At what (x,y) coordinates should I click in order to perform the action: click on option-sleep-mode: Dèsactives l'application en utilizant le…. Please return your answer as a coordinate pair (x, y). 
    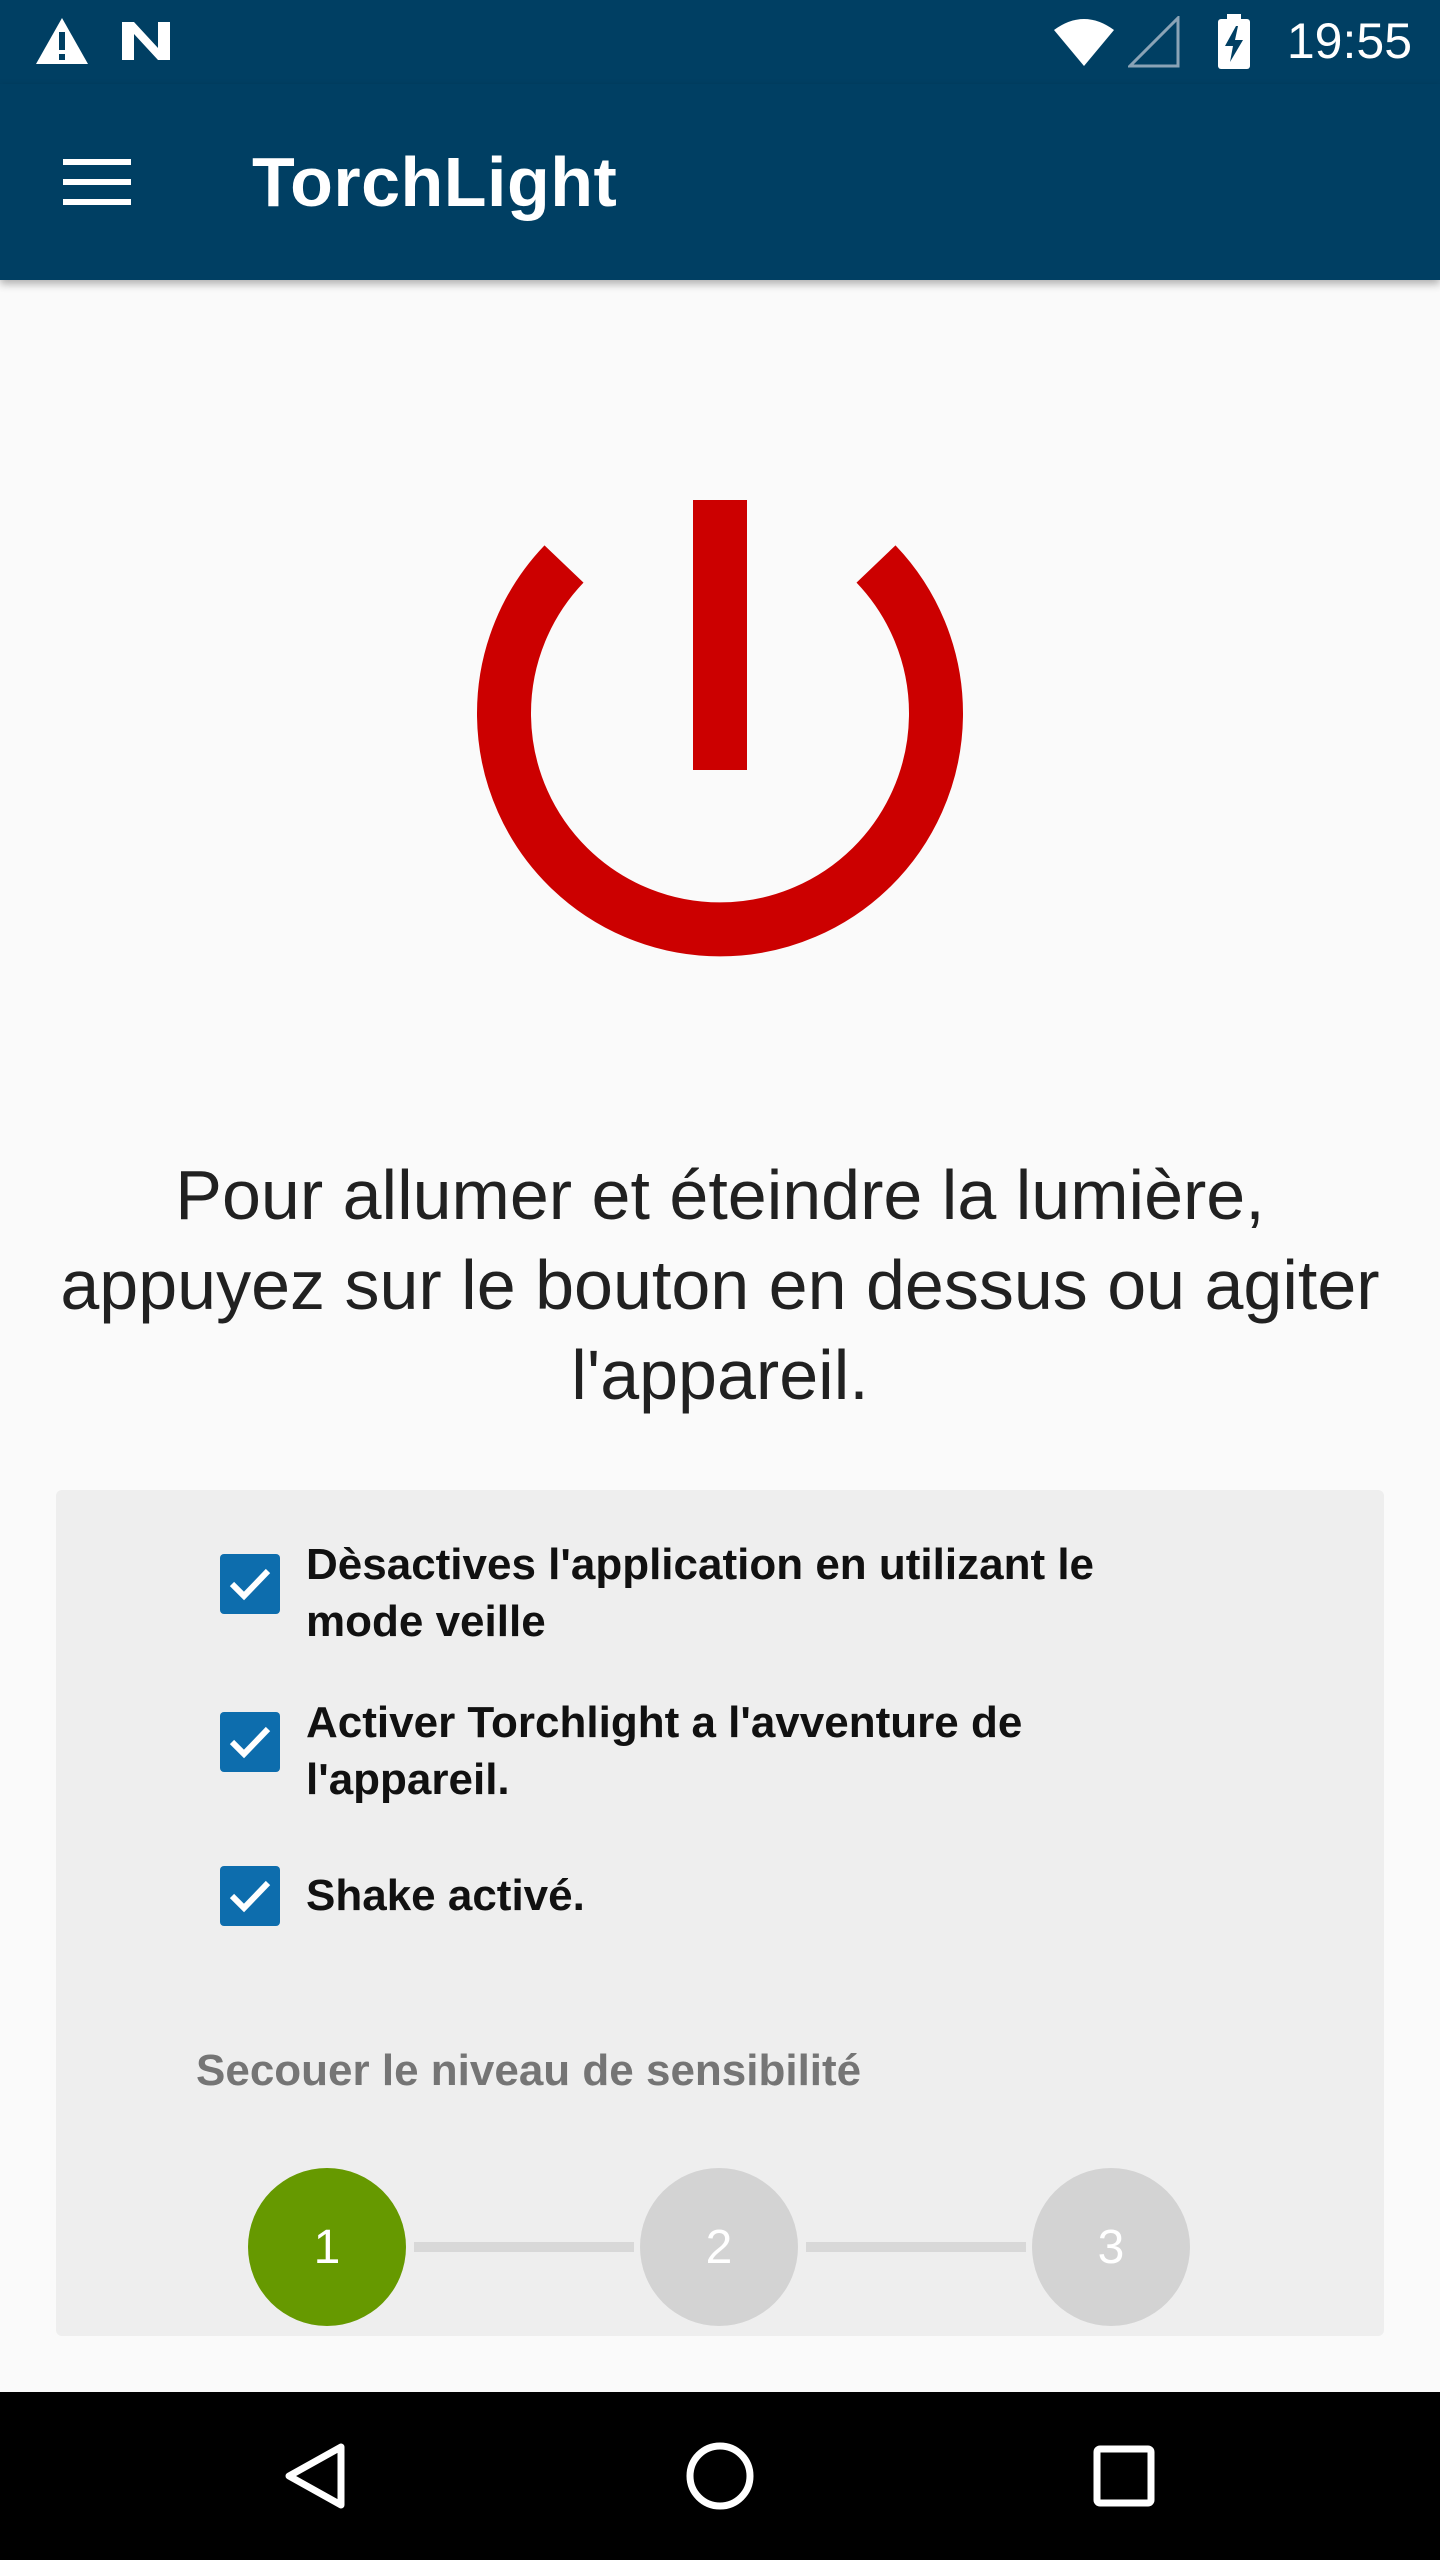
    Looking at the image, I should click on (720, 1593).